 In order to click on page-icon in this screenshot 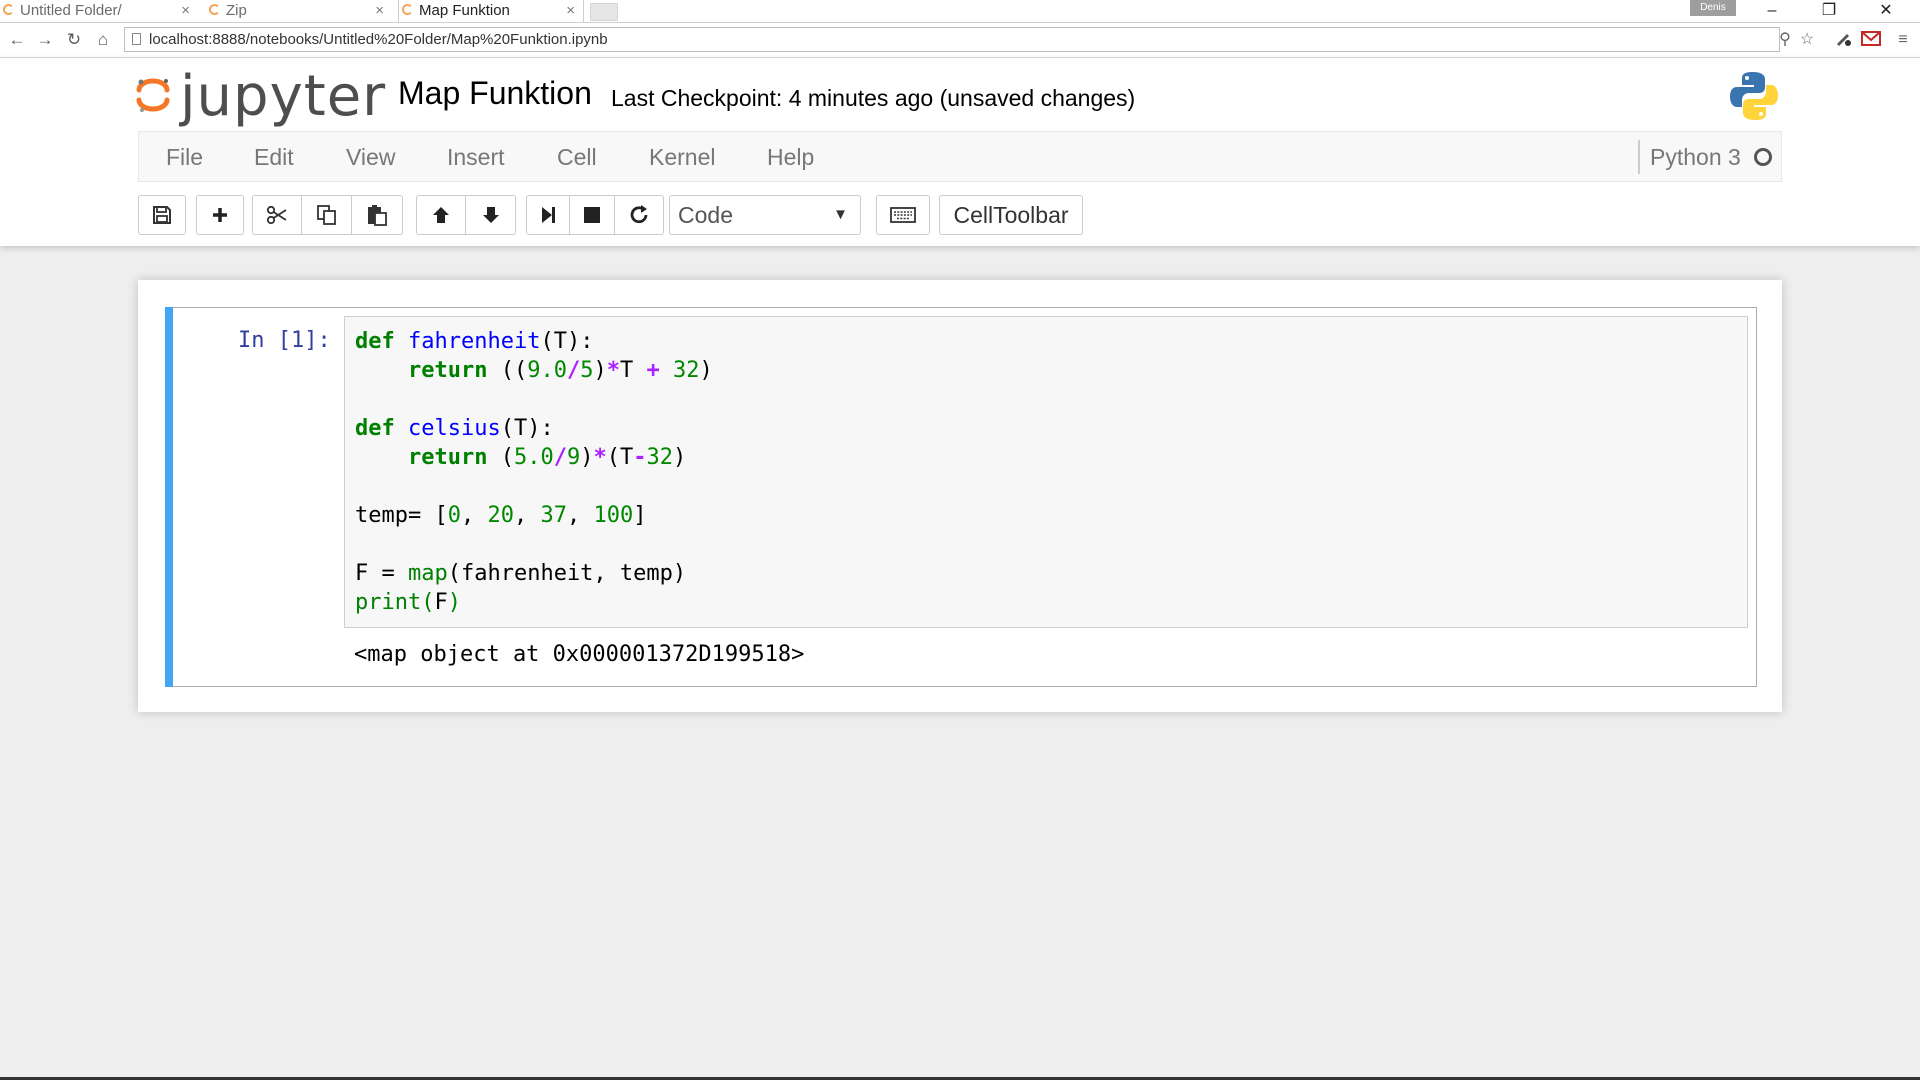, I will do `click(136, 39)`.